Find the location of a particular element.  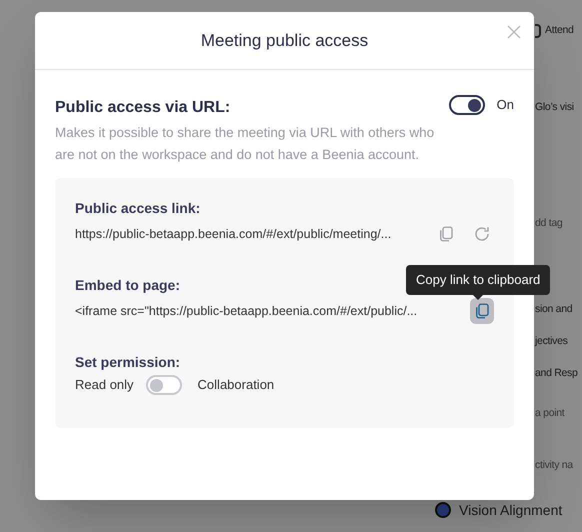

field-label: Embed to page: is located at coordinates (127, 285).